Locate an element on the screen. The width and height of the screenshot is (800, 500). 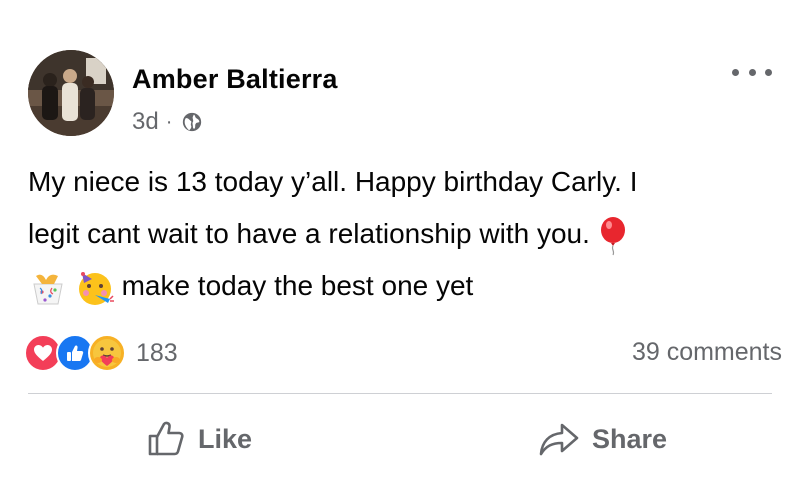
like-label: Like is located at coordinates (225, 438).